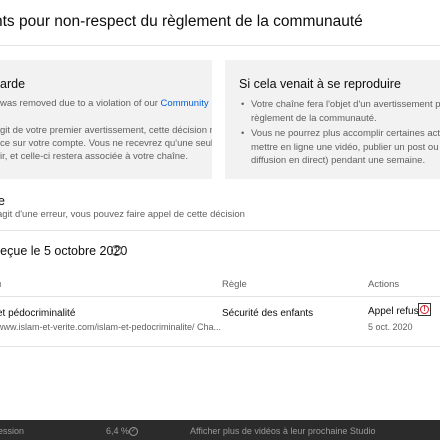 This screenshot has height=440, width=440. I want to click on info-icon: i, so click(116, 250).